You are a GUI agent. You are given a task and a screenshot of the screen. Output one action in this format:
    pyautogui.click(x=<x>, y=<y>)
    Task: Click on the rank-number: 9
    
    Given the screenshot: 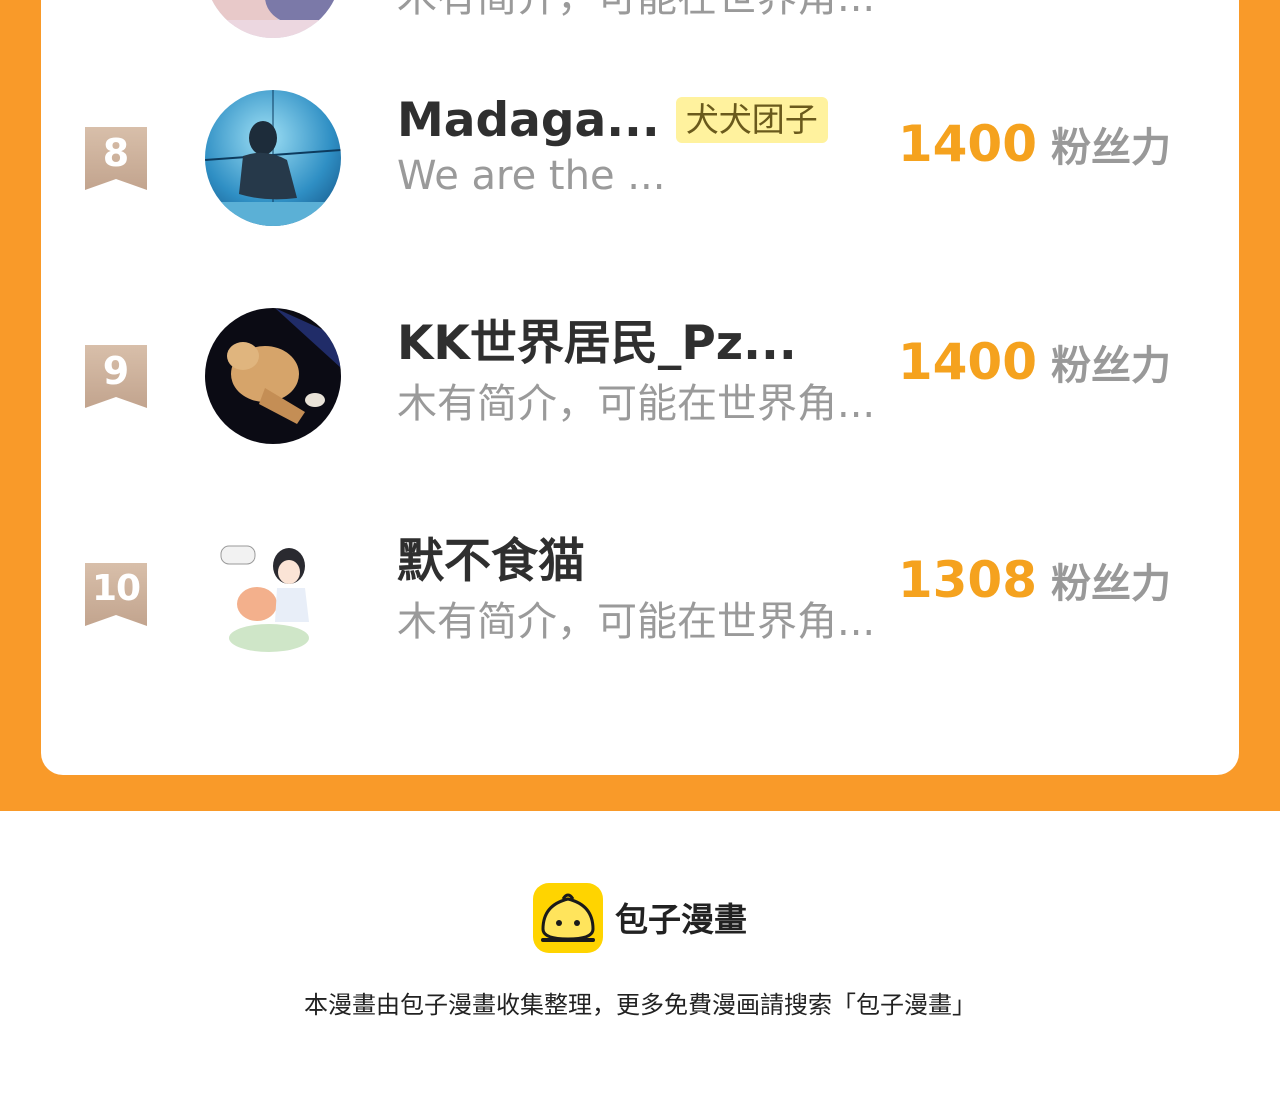 What is the action you would take?
    pyautogui.click(x=116, y=371)
    